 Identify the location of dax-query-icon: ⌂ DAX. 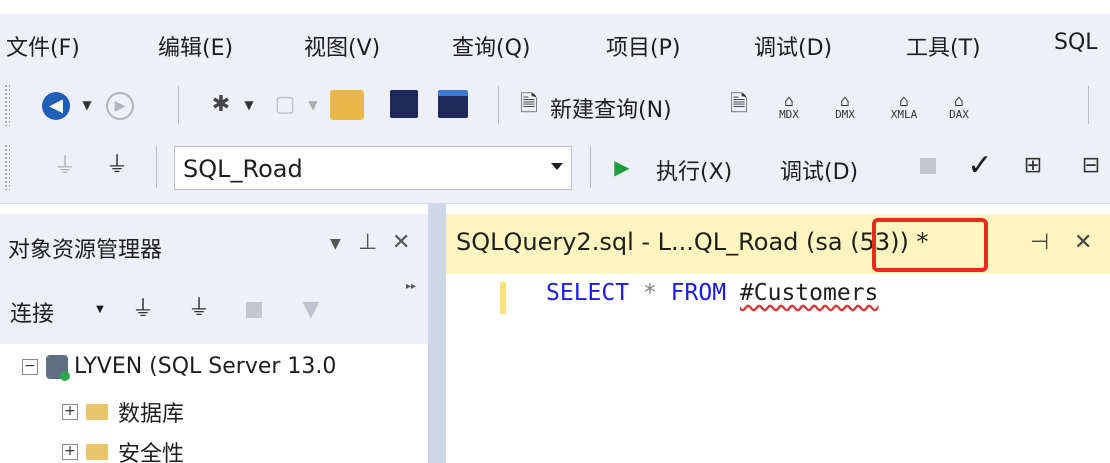
(959, 106).